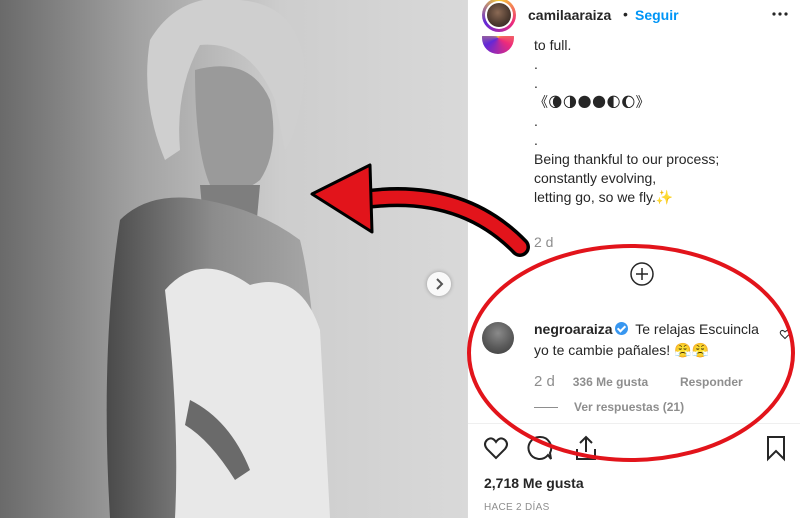  What do you see at coordinates (543, 242) in the screenshot?
I see `caption-timestamp: 2 d` at bounding box center [543, 242].